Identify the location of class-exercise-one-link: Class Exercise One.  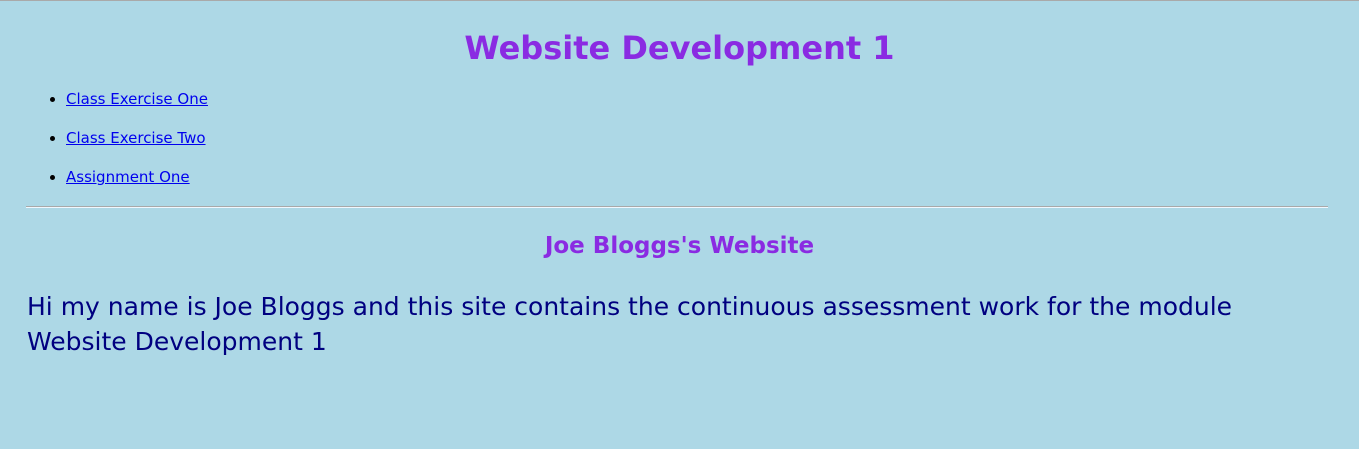
(137, 99).